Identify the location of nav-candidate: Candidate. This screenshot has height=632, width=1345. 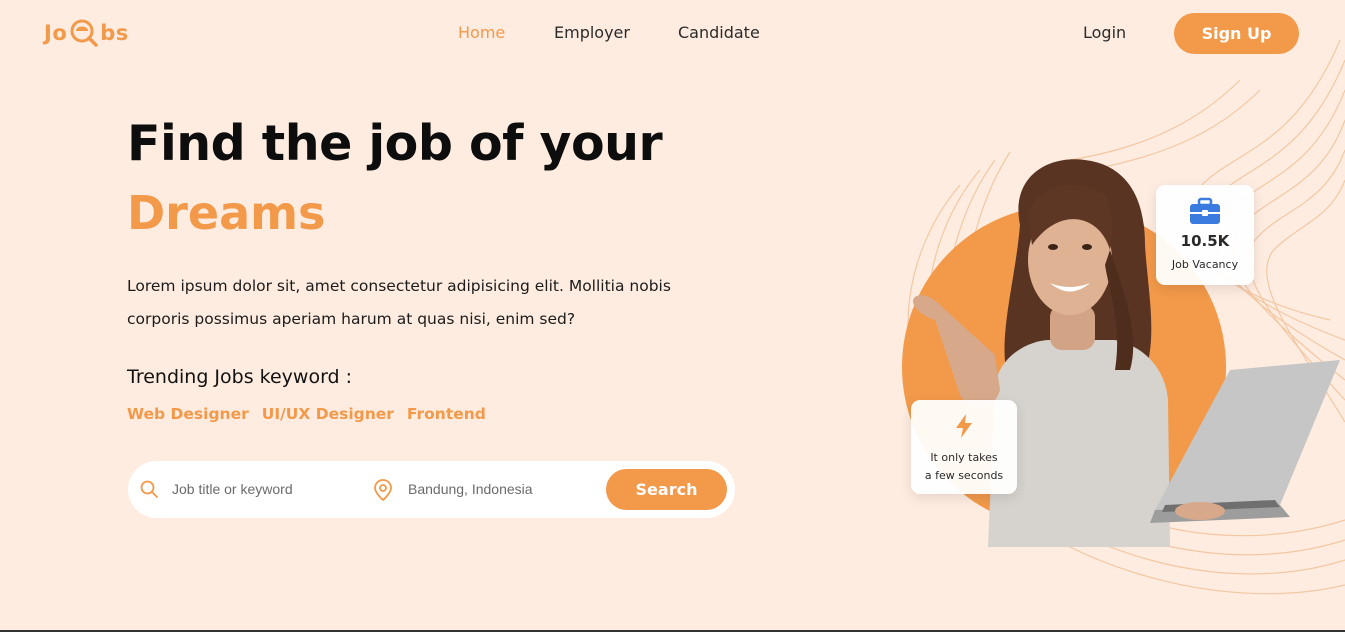
(719, 32).